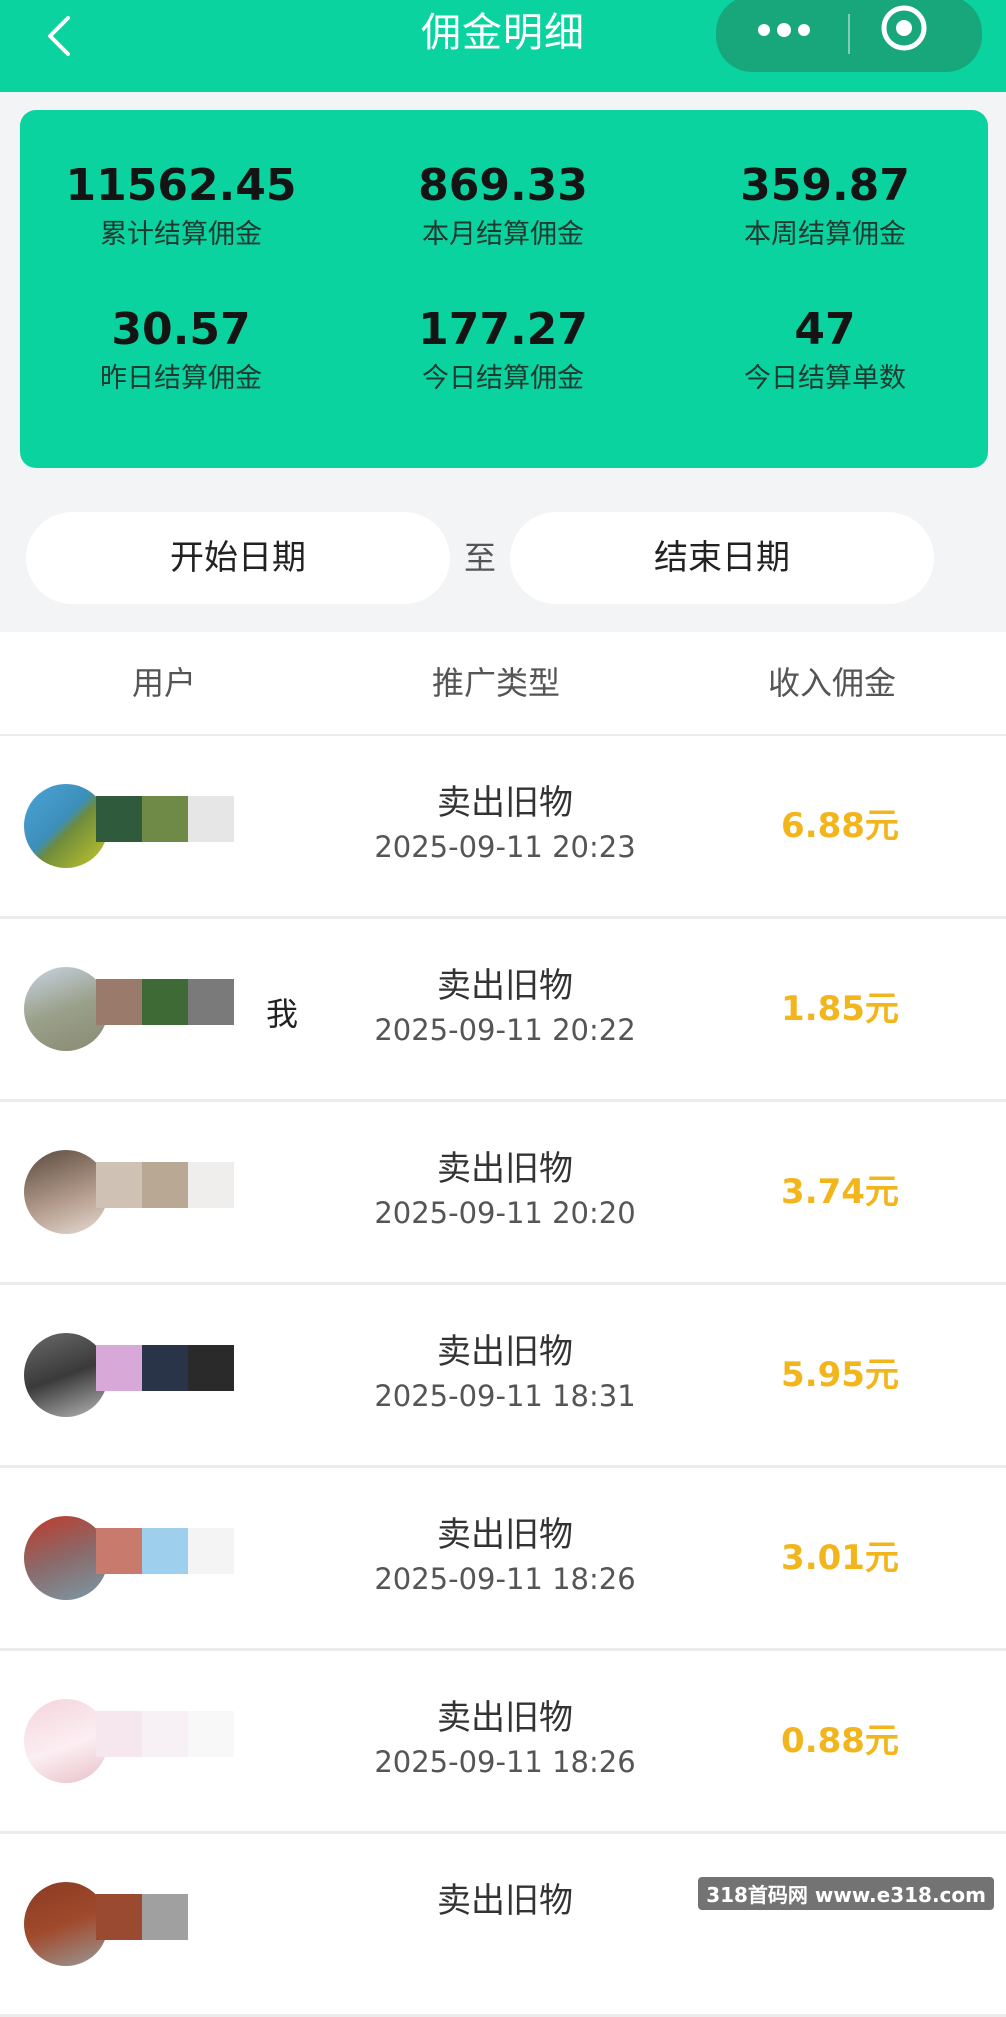 The width and height of the screenshot is (1006, 2017). What do you see at coordinates (181, 329) in the screenshot?
I see `stat-value: 30.57` at bounding box center [181, 329].